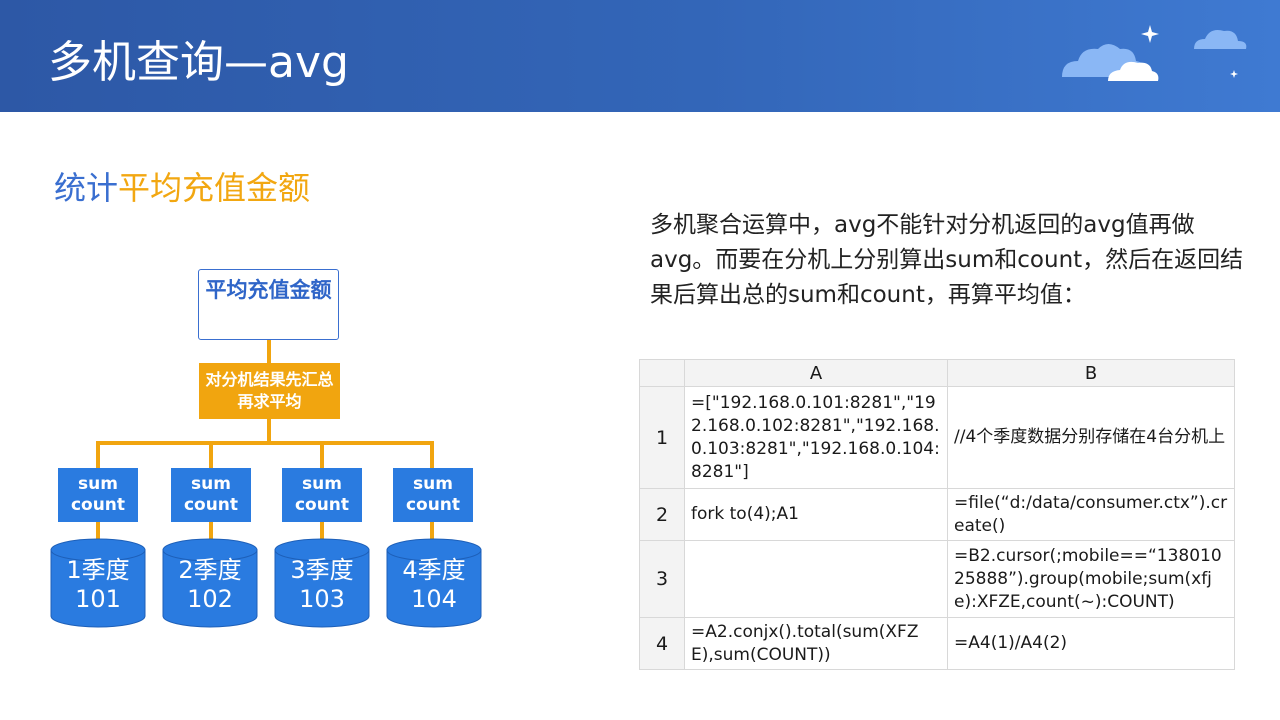  What do you see at coordinates (1091, 437) in the screenshot?
I see `cell-b1: //4个季度数据分别存储在4台分机上` at bounding box center [1091, 437].